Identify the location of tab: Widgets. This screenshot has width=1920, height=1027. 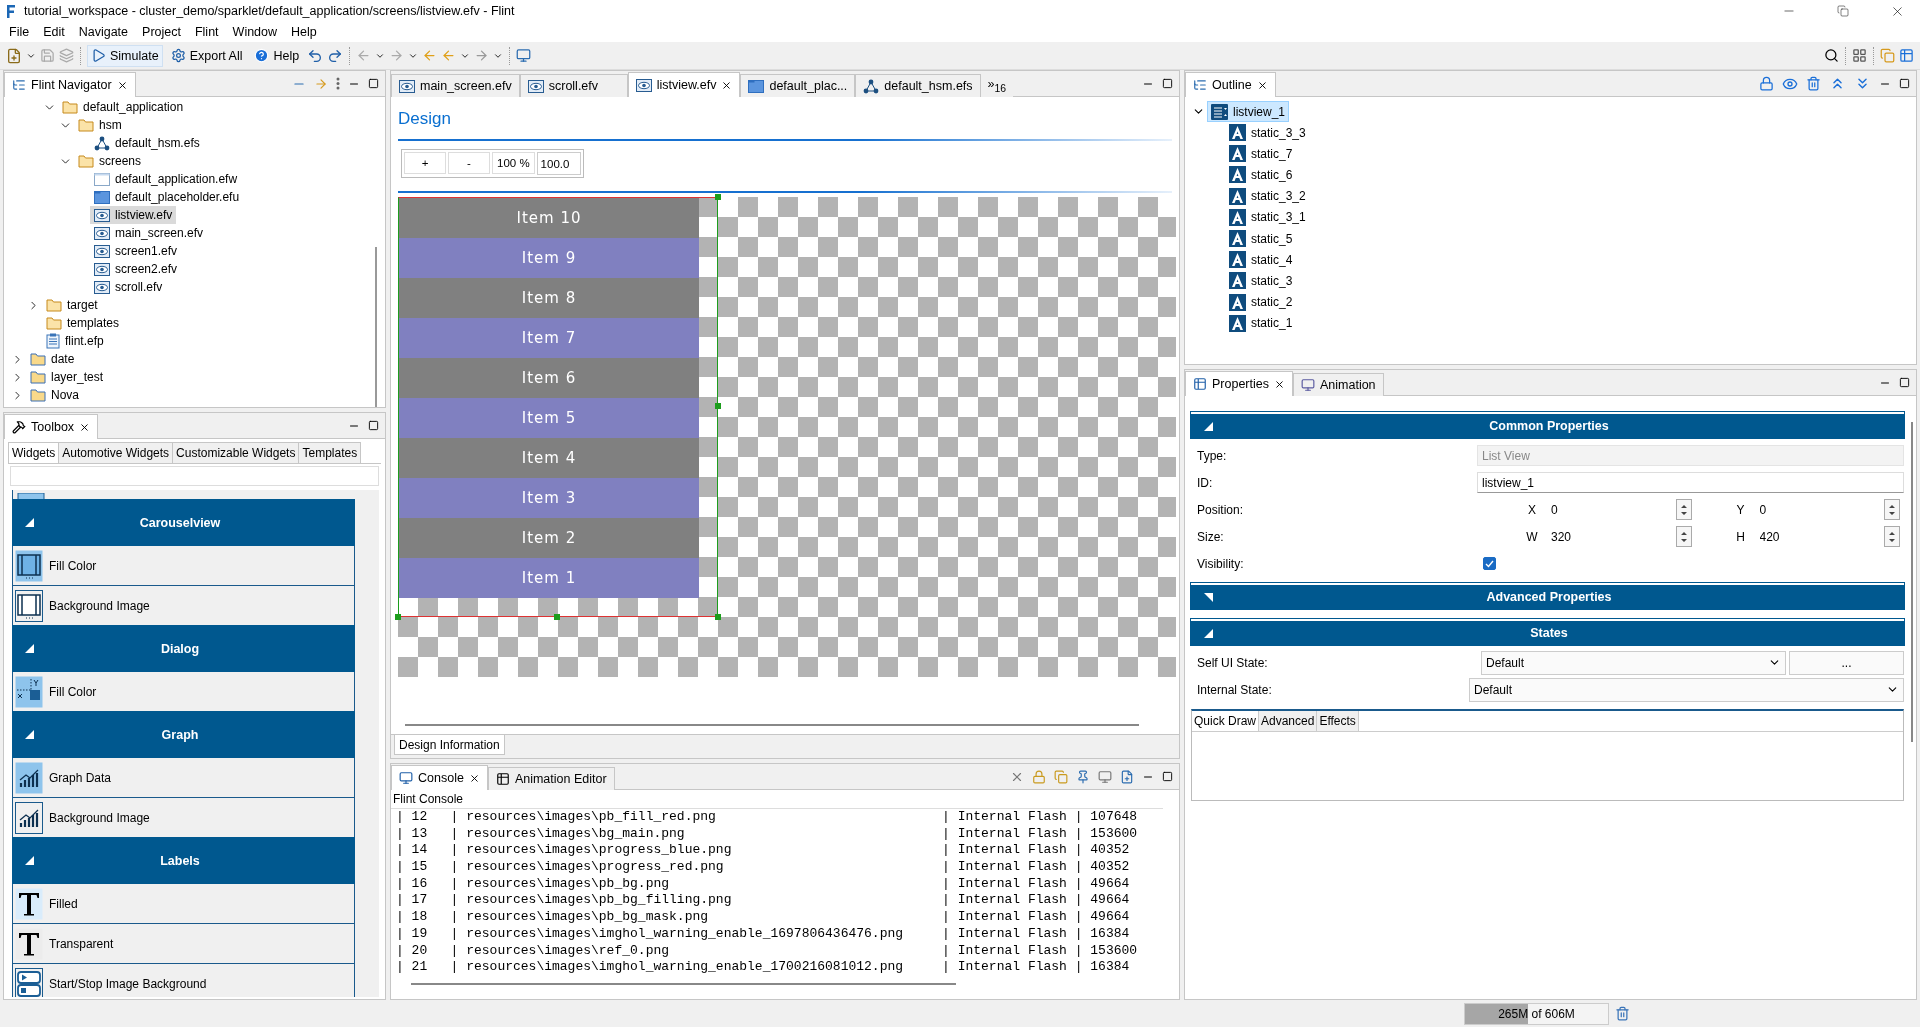
(34, 452).